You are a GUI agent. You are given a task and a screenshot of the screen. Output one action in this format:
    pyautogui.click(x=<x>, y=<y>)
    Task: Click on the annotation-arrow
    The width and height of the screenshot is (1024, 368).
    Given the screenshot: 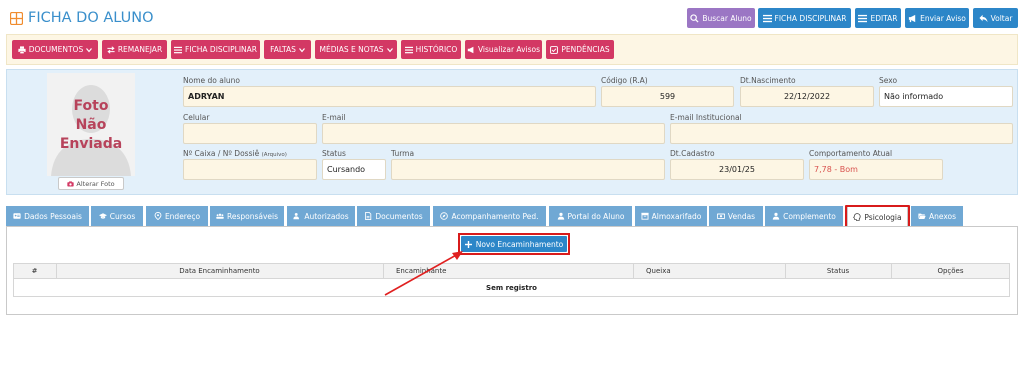 What is the action you would take?
    pyautogui.click(x=423, y=273)
    